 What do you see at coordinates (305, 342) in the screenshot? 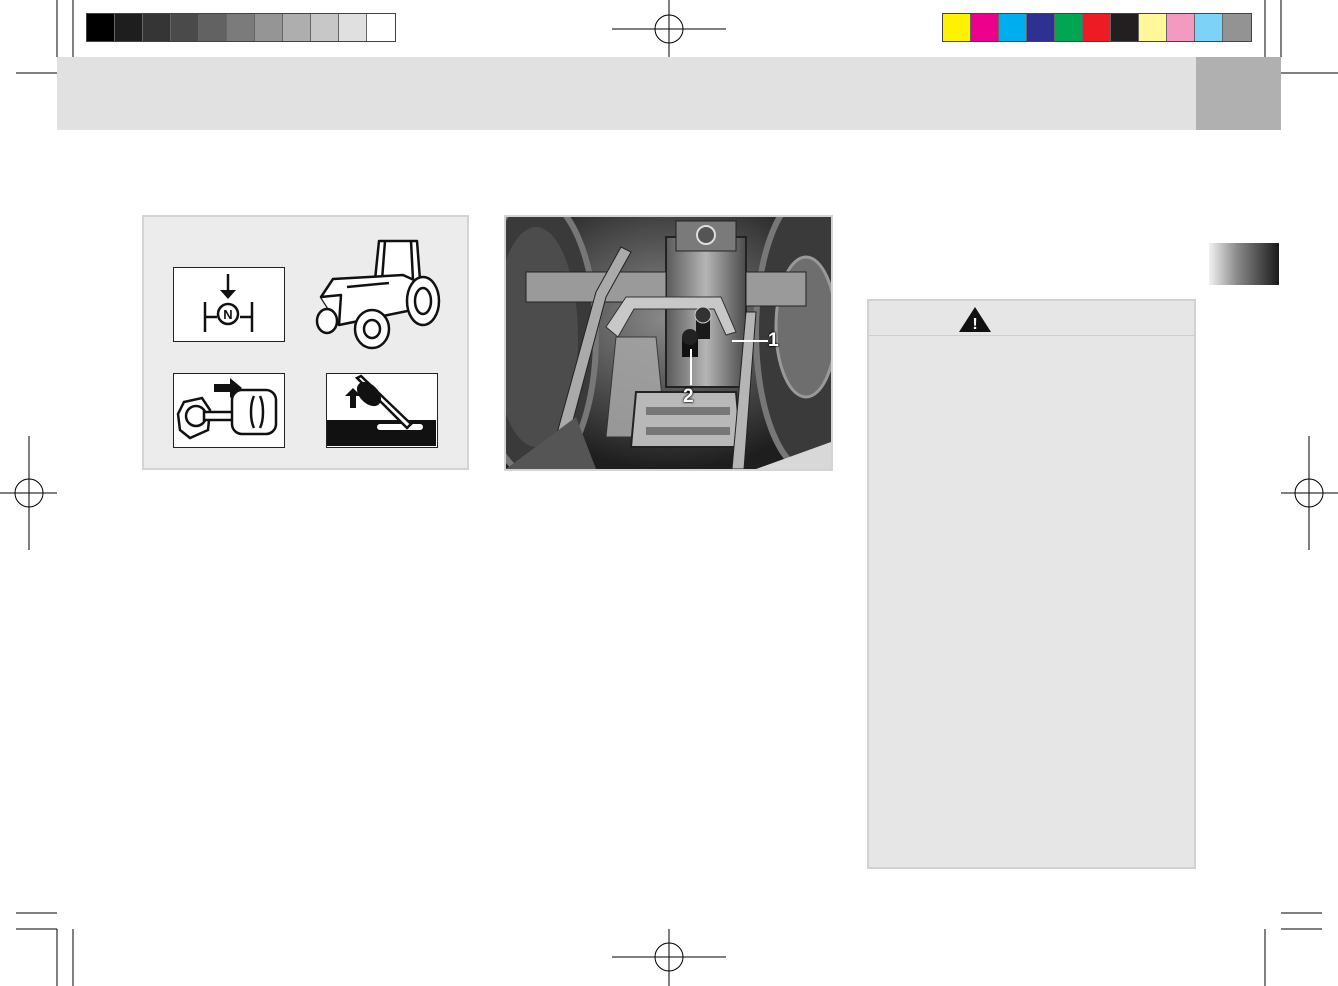
I see `safety-procedure-figure: N` at bounding box center [305, 342].